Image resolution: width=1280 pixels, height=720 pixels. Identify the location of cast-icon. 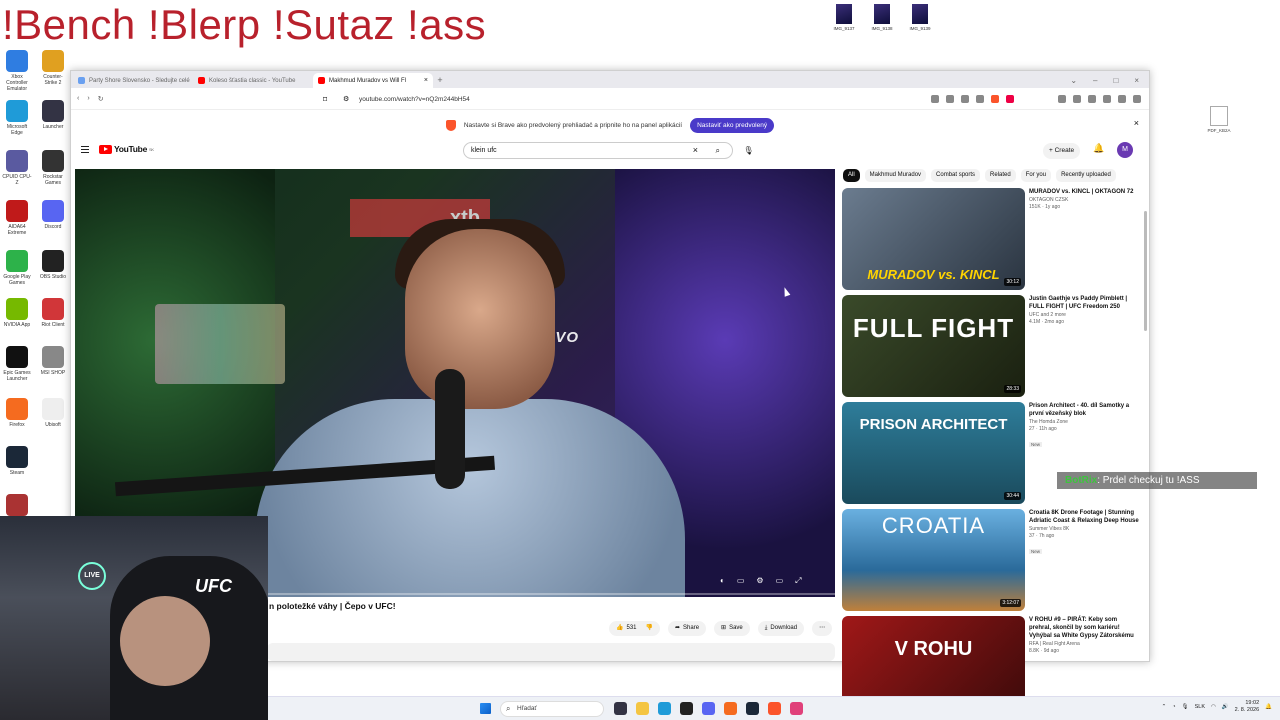
(965, 99).